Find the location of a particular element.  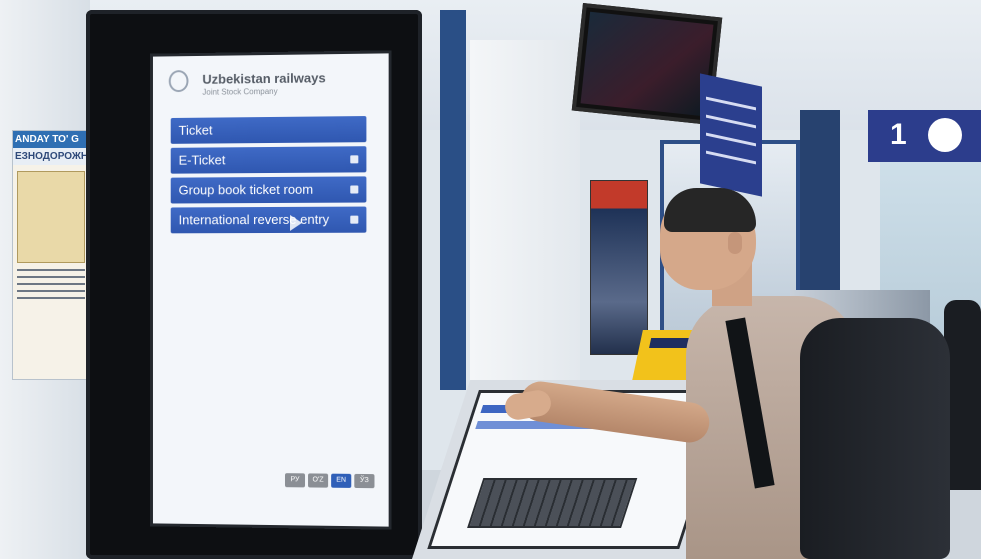

promo-poster is located at coordinates (619, 267).